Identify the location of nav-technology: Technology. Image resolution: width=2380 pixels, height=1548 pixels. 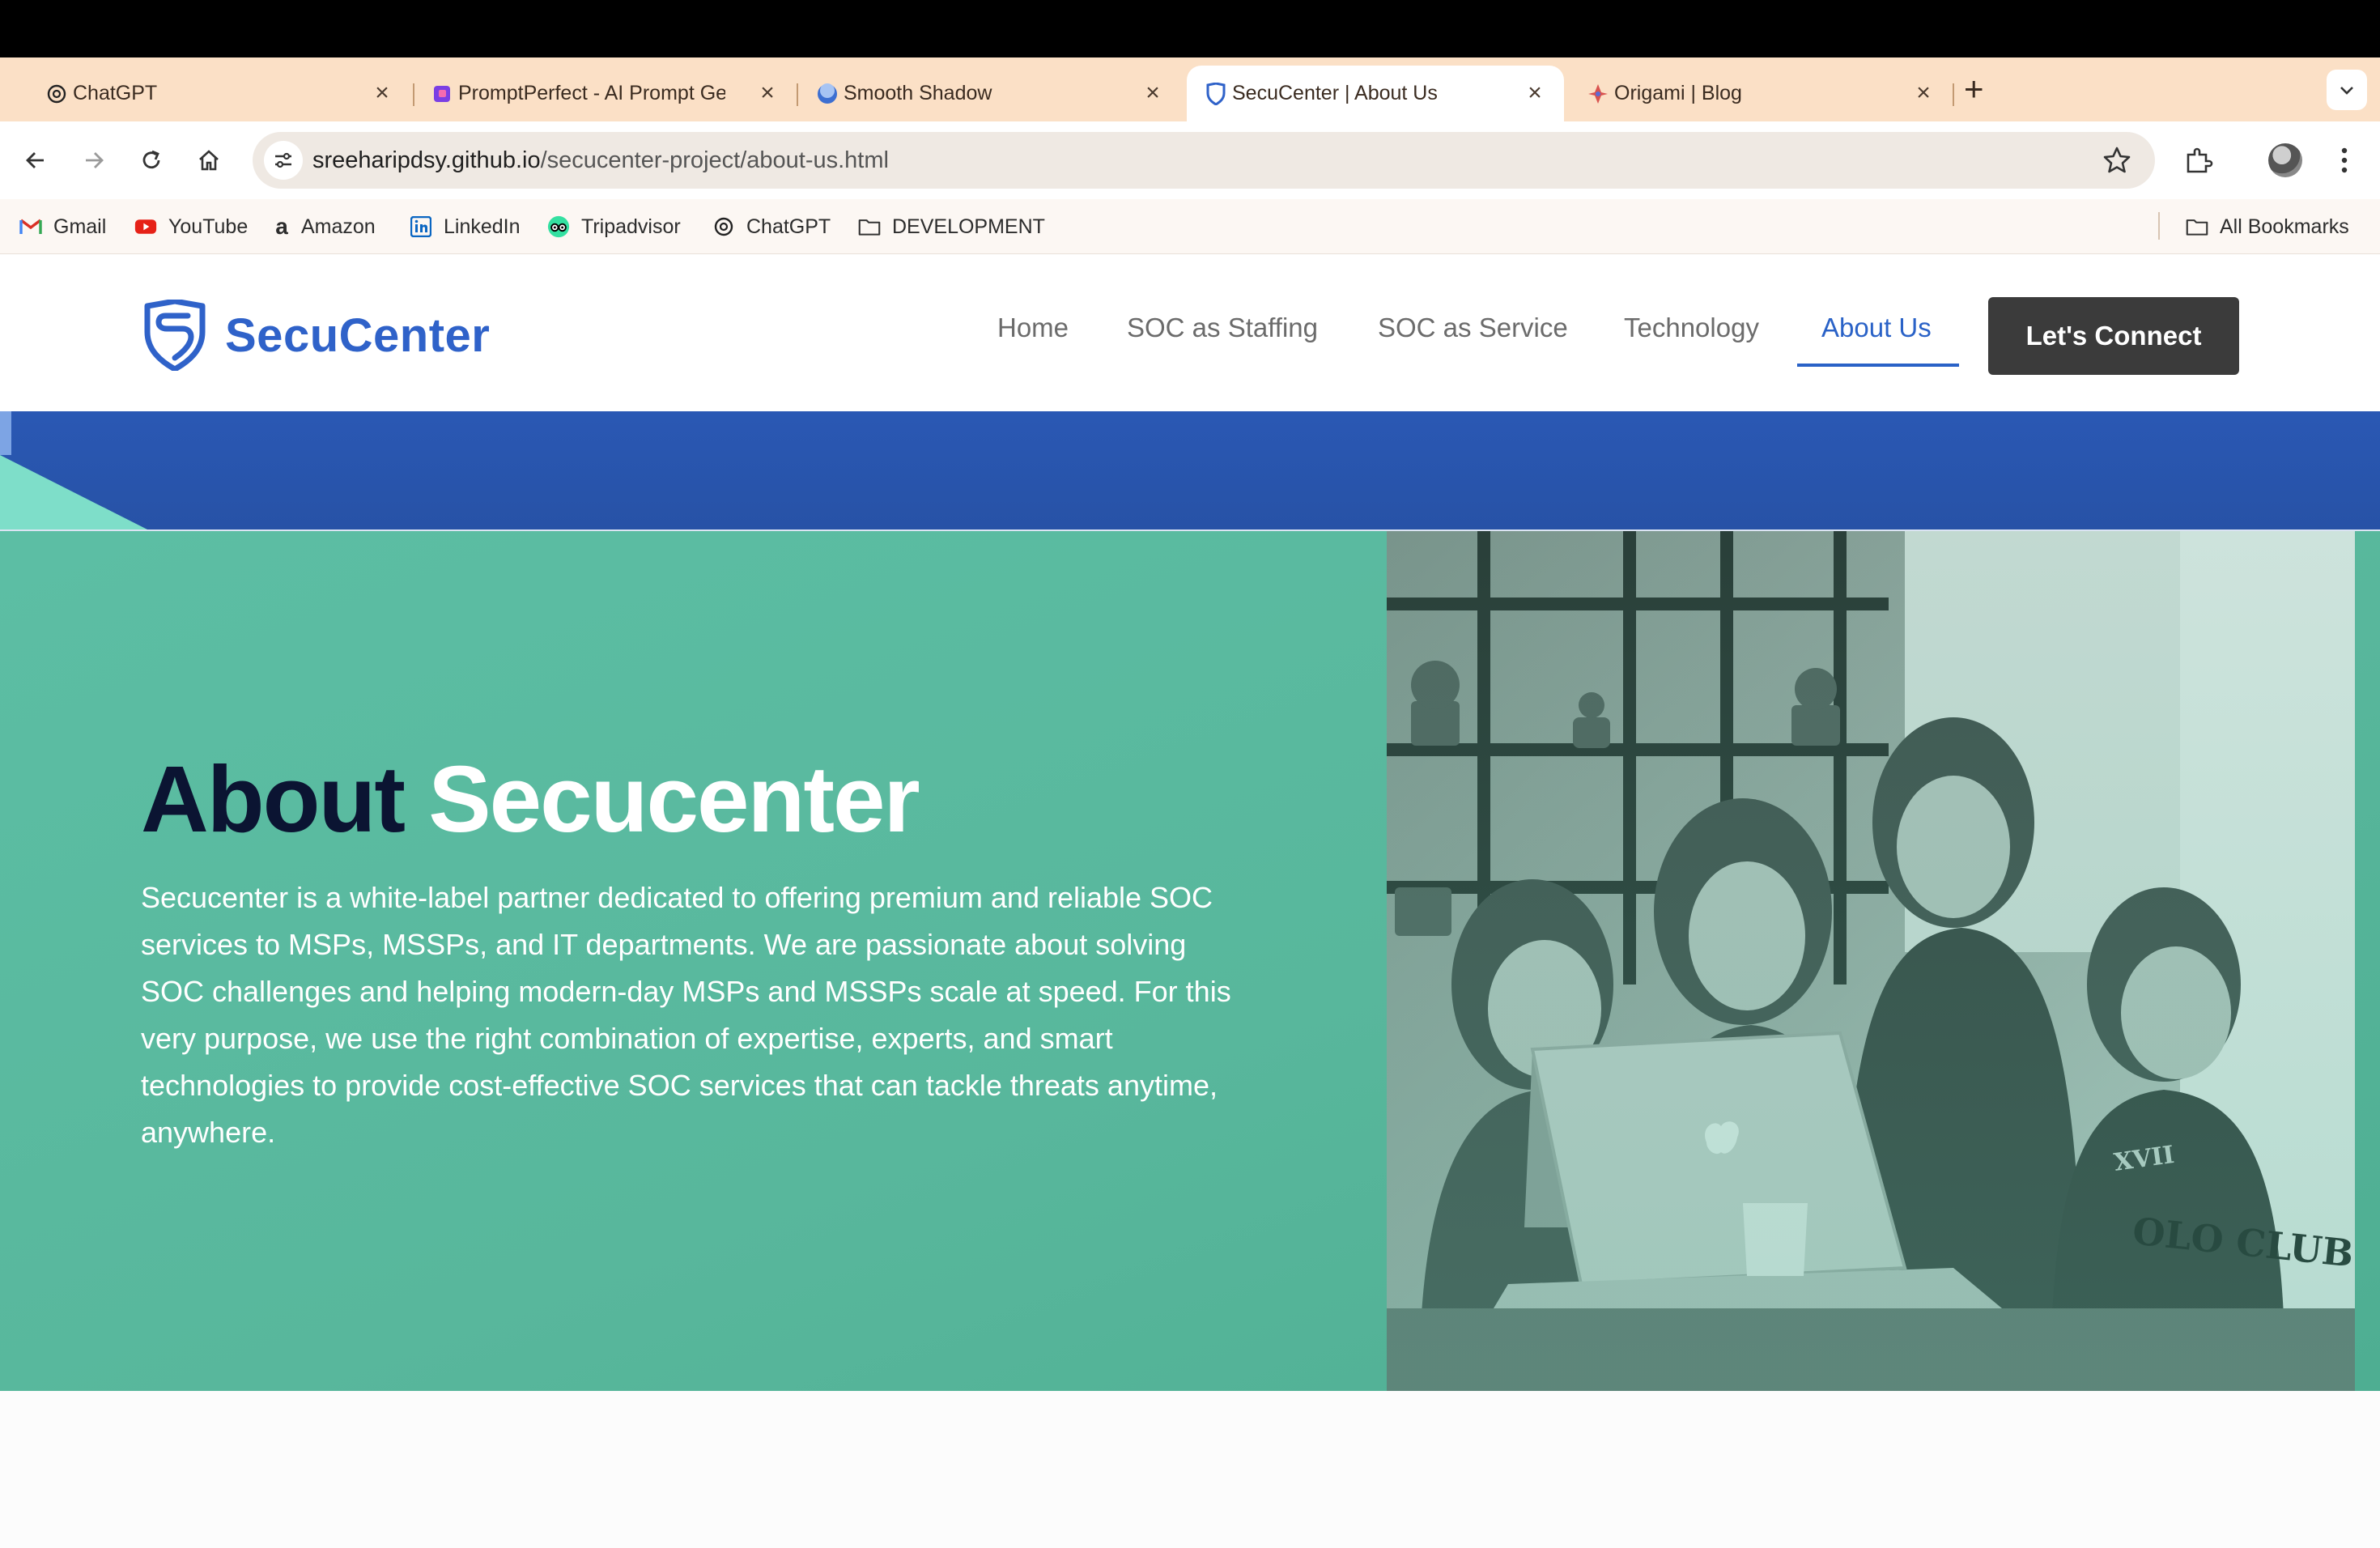
(1691, 328).